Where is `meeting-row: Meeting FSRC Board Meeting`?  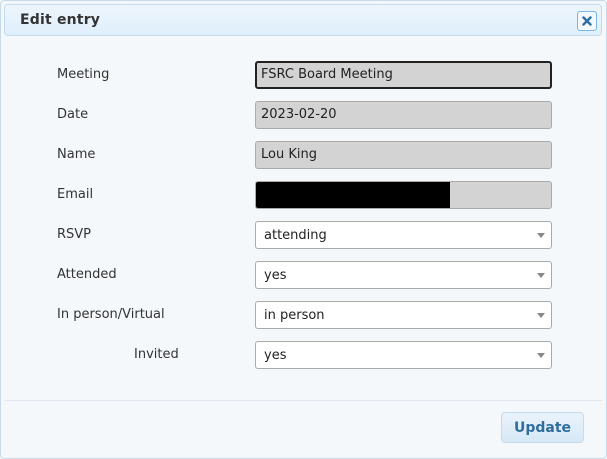
meeting-row: Meeting FSRC Board Meeting is located at coordinates (303, 75).